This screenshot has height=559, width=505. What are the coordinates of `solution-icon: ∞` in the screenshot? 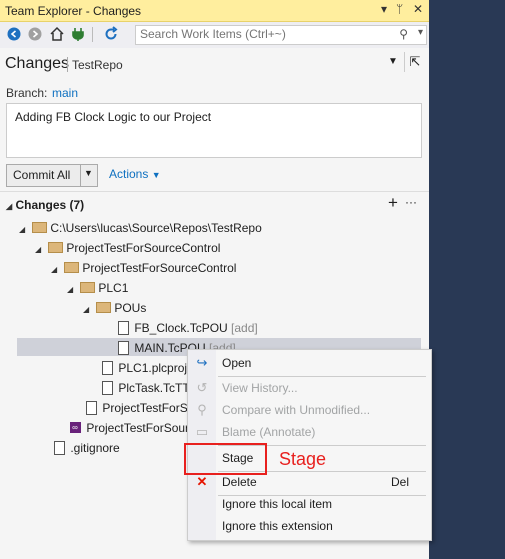 It's located at (75, 428).